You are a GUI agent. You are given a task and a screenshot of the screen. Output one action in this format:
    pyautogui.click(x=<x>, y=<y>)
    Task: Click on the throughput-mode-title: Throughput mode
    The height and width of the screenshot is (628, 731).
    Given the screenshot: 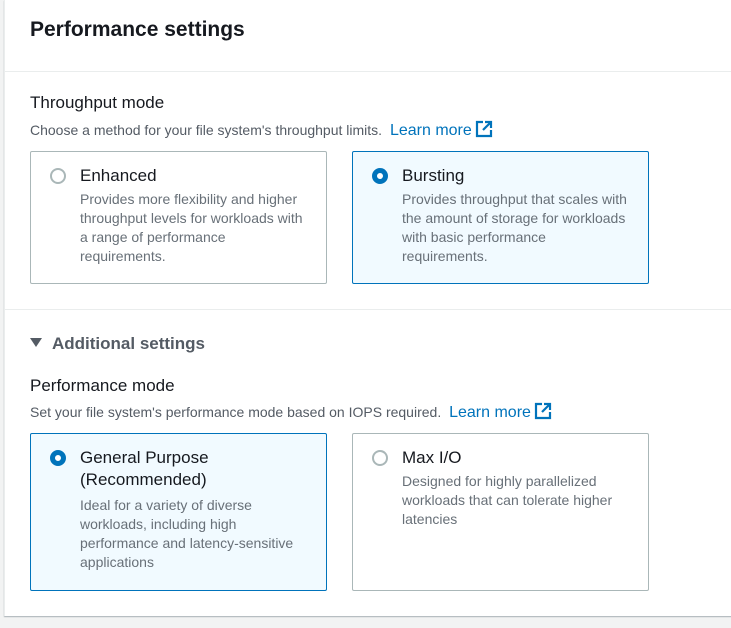 What is the action you would take?
    pyautogui.click(x=97, y=102)
    